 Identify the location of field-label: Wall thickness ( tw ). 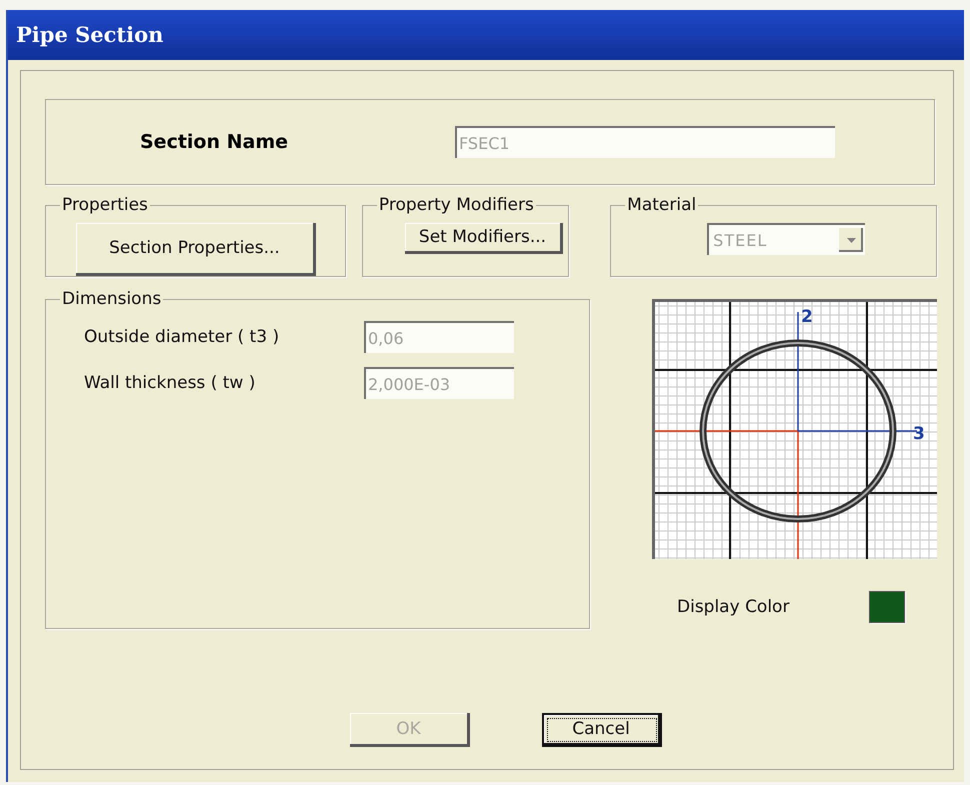
(170, 383).